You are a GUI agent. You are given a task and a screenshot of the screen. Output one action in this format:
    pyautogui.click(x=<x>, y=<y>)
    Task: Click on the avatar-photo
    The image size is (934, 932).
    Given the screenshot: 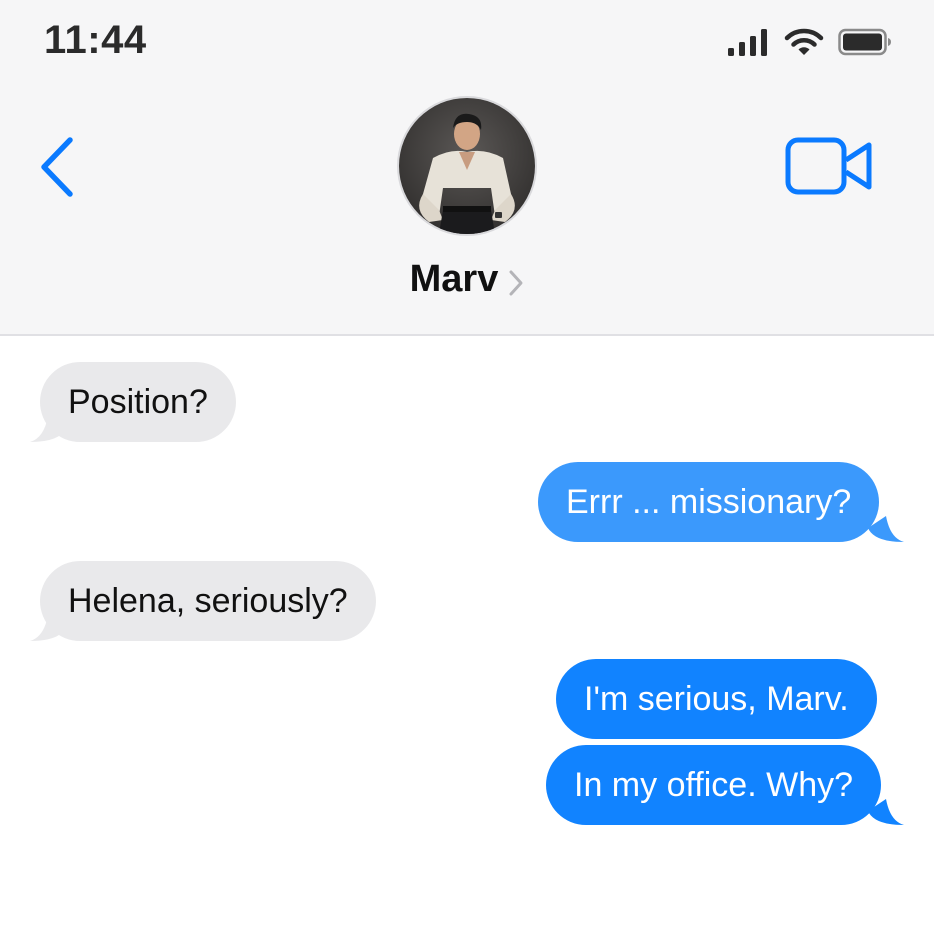 What is the action you would take?
    pyautogui.click(x=467, y=166)
    